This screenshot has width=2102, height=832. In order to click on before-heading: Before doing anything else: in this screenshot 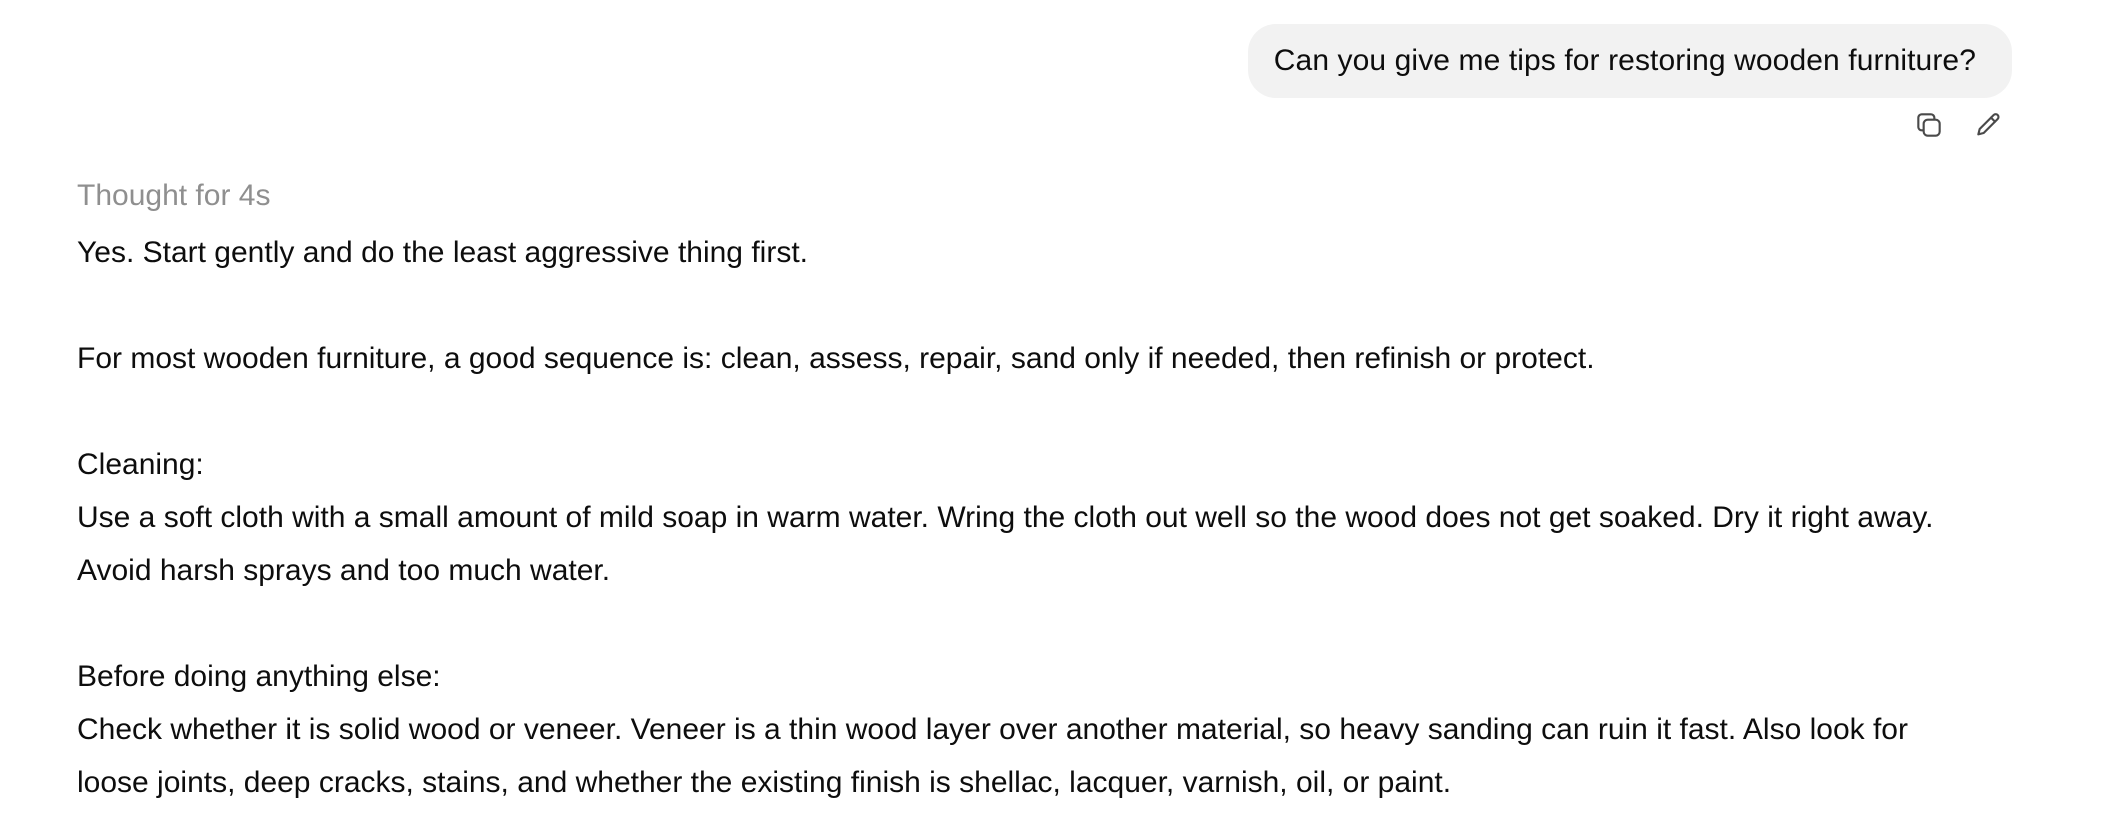, I will do `click(259, 676)`.